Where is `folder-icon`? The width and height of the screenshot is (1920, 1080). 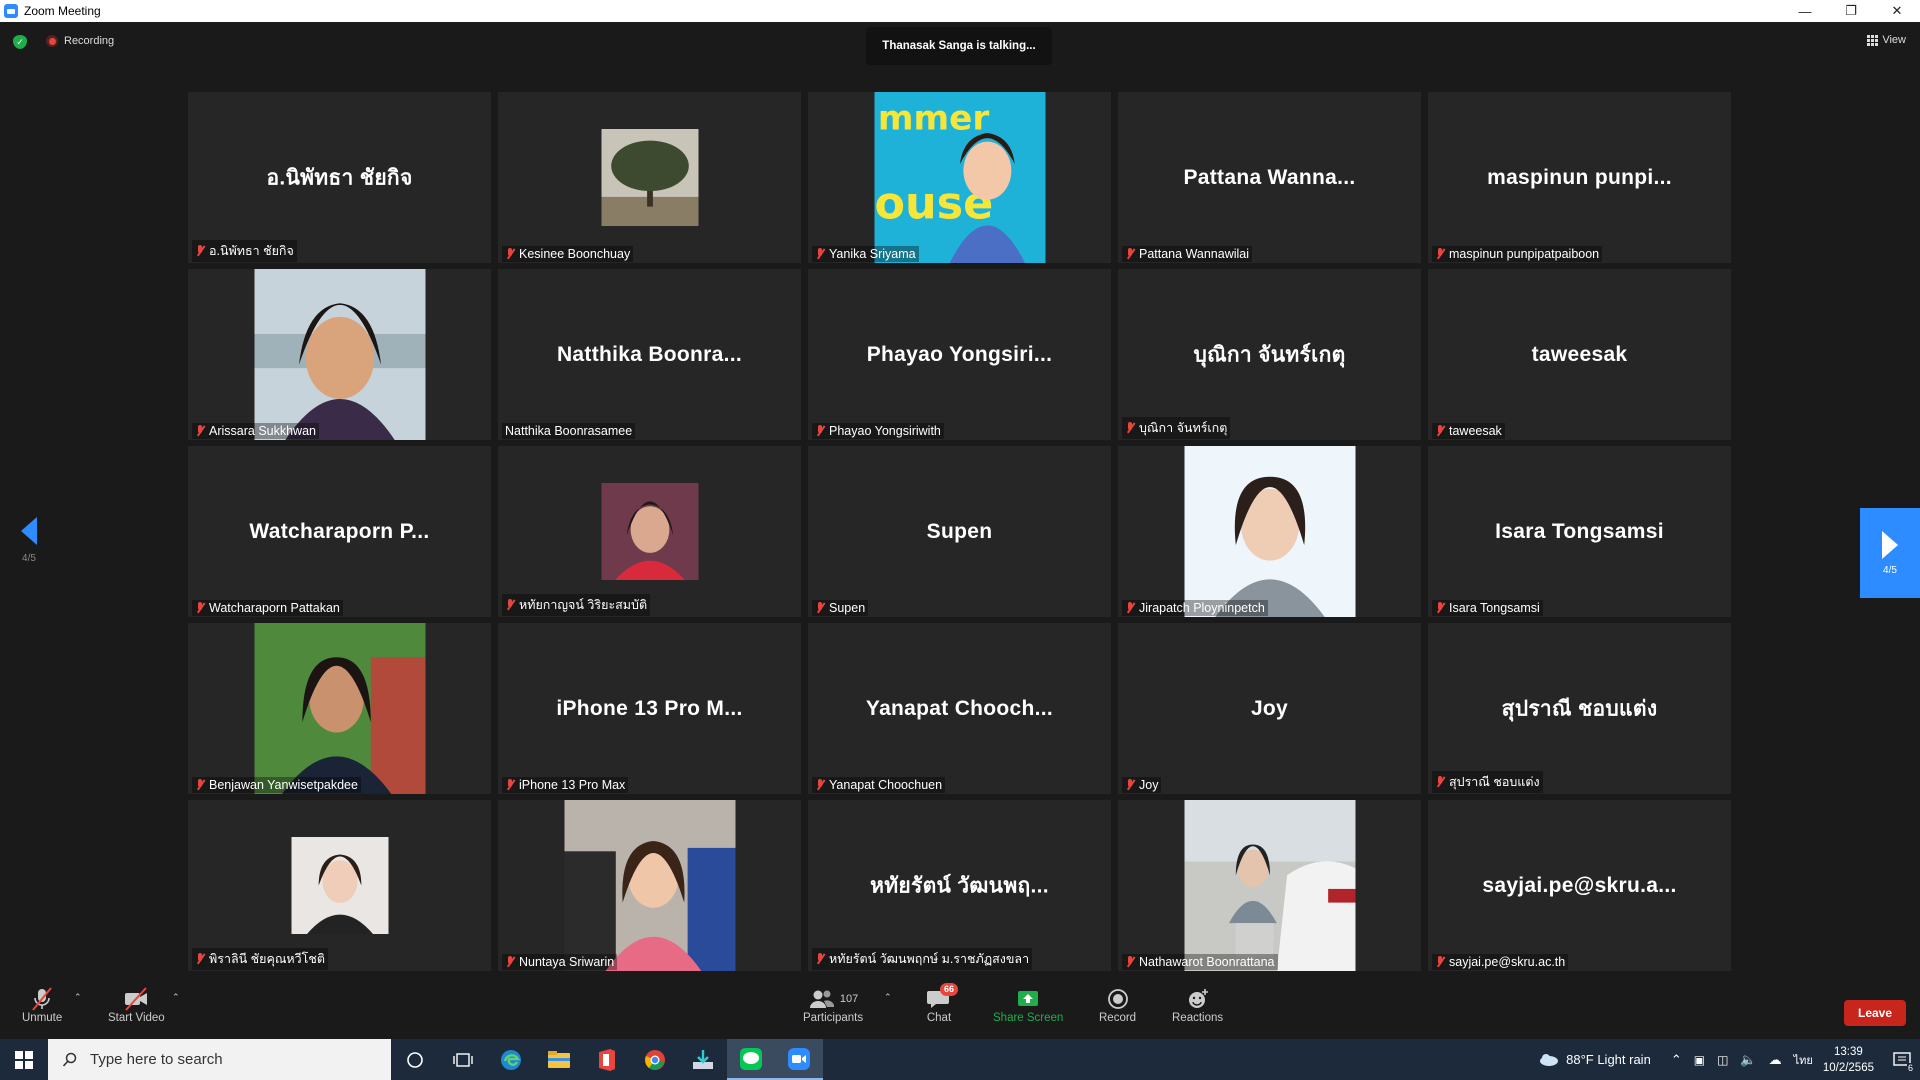 folder-icon is located at coordinates (559, 1059).